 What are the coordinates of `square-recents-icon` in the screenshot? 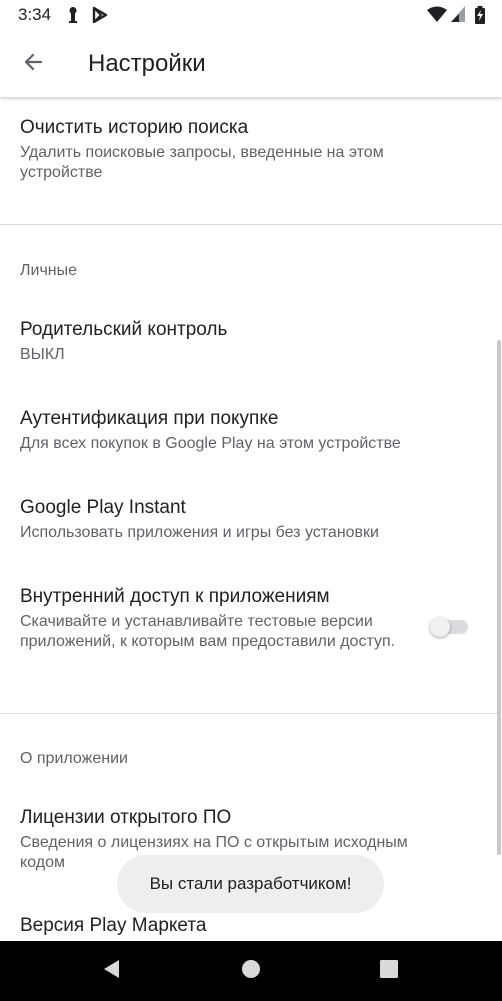 It's located at (389, 971).